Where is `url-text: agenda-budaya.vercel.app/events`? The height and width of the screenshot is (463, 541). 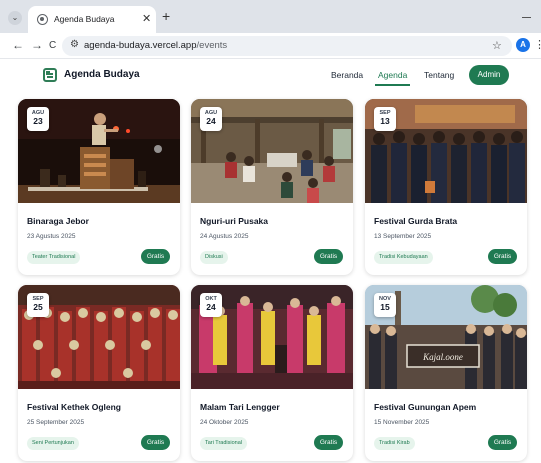
url-text: agenda-budaya.vercel.app/events is located at coordinates (155, 45).